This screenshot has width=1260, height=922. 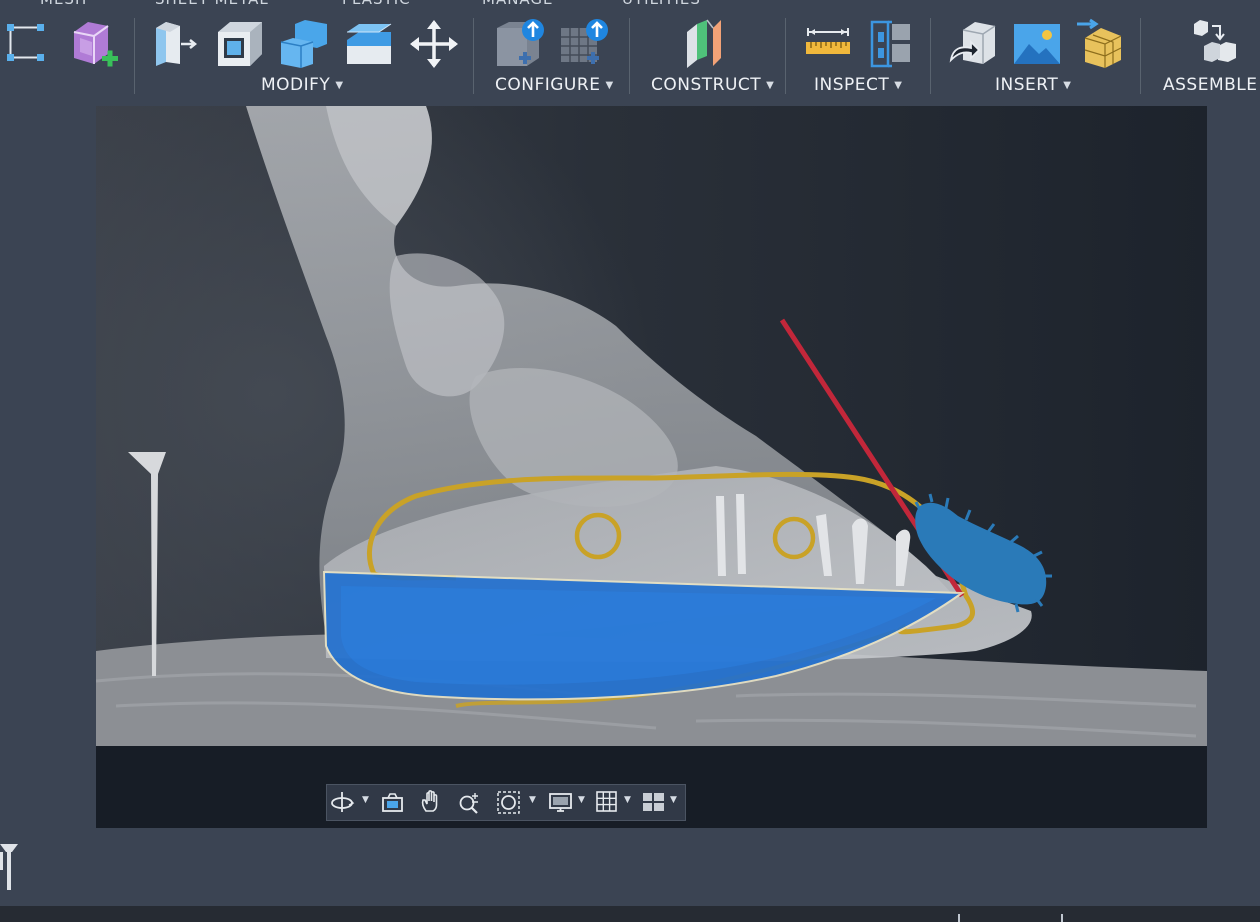 I want to click on fit-dropdown-caret: ▼, so click(x=534, y=802).